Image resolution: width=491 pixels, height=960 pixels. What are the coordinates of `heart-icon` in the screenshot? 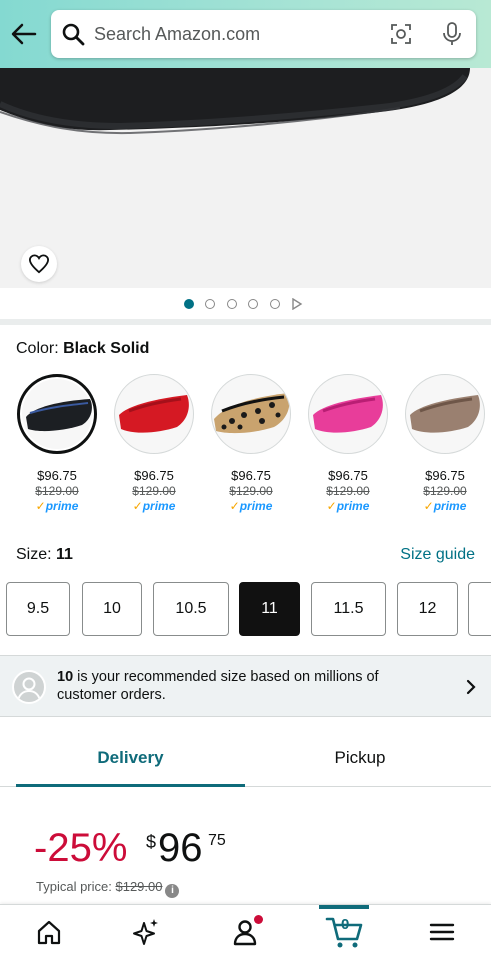 It's located at (39, 264).